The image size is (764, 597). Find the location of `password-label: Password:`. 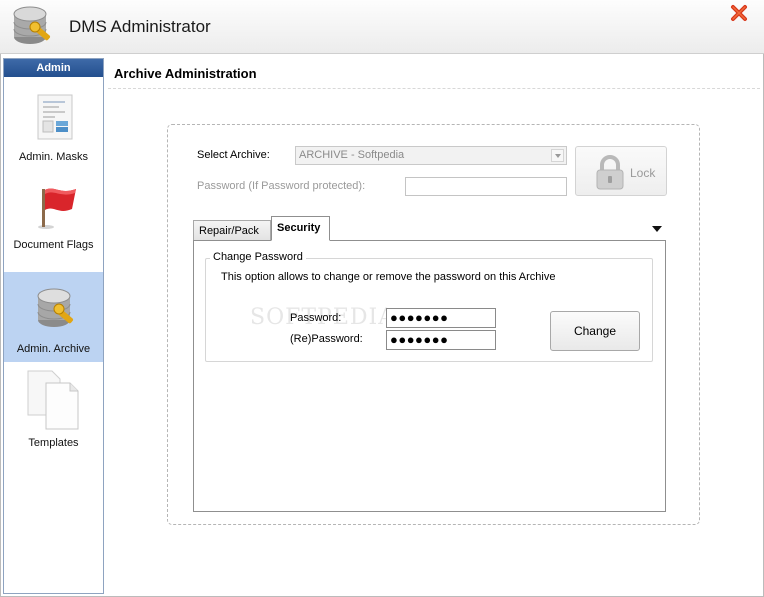

password-label: Password: is located at coordinates (316, 318).